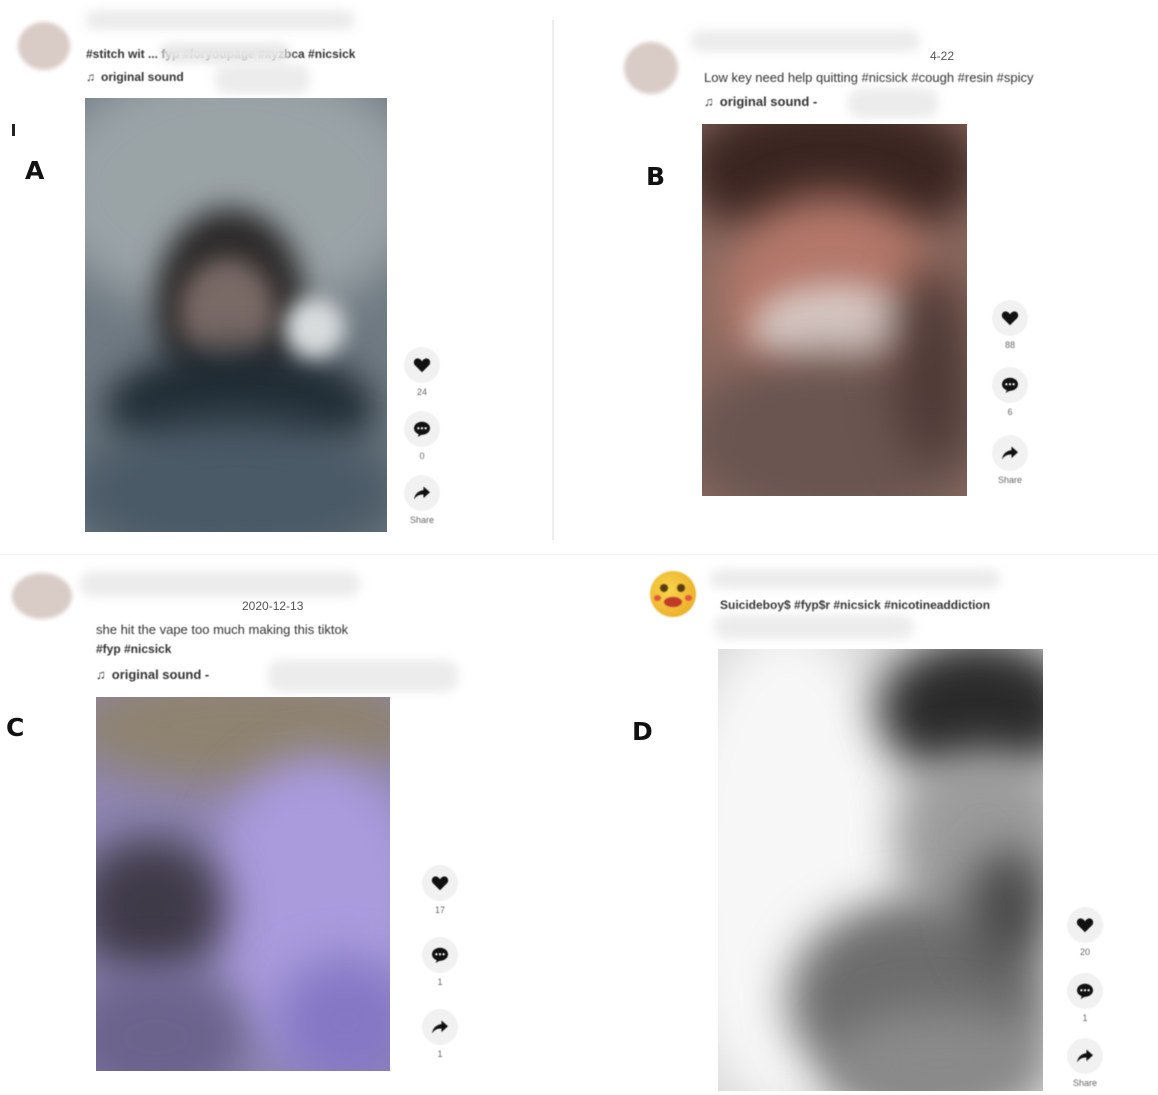 The width and height of the screenshot is (1158, 1095). What do you see at coordinates (656, 176) in the screenshot?
I see `panel-letter: B` at bounding box center [656, 176].